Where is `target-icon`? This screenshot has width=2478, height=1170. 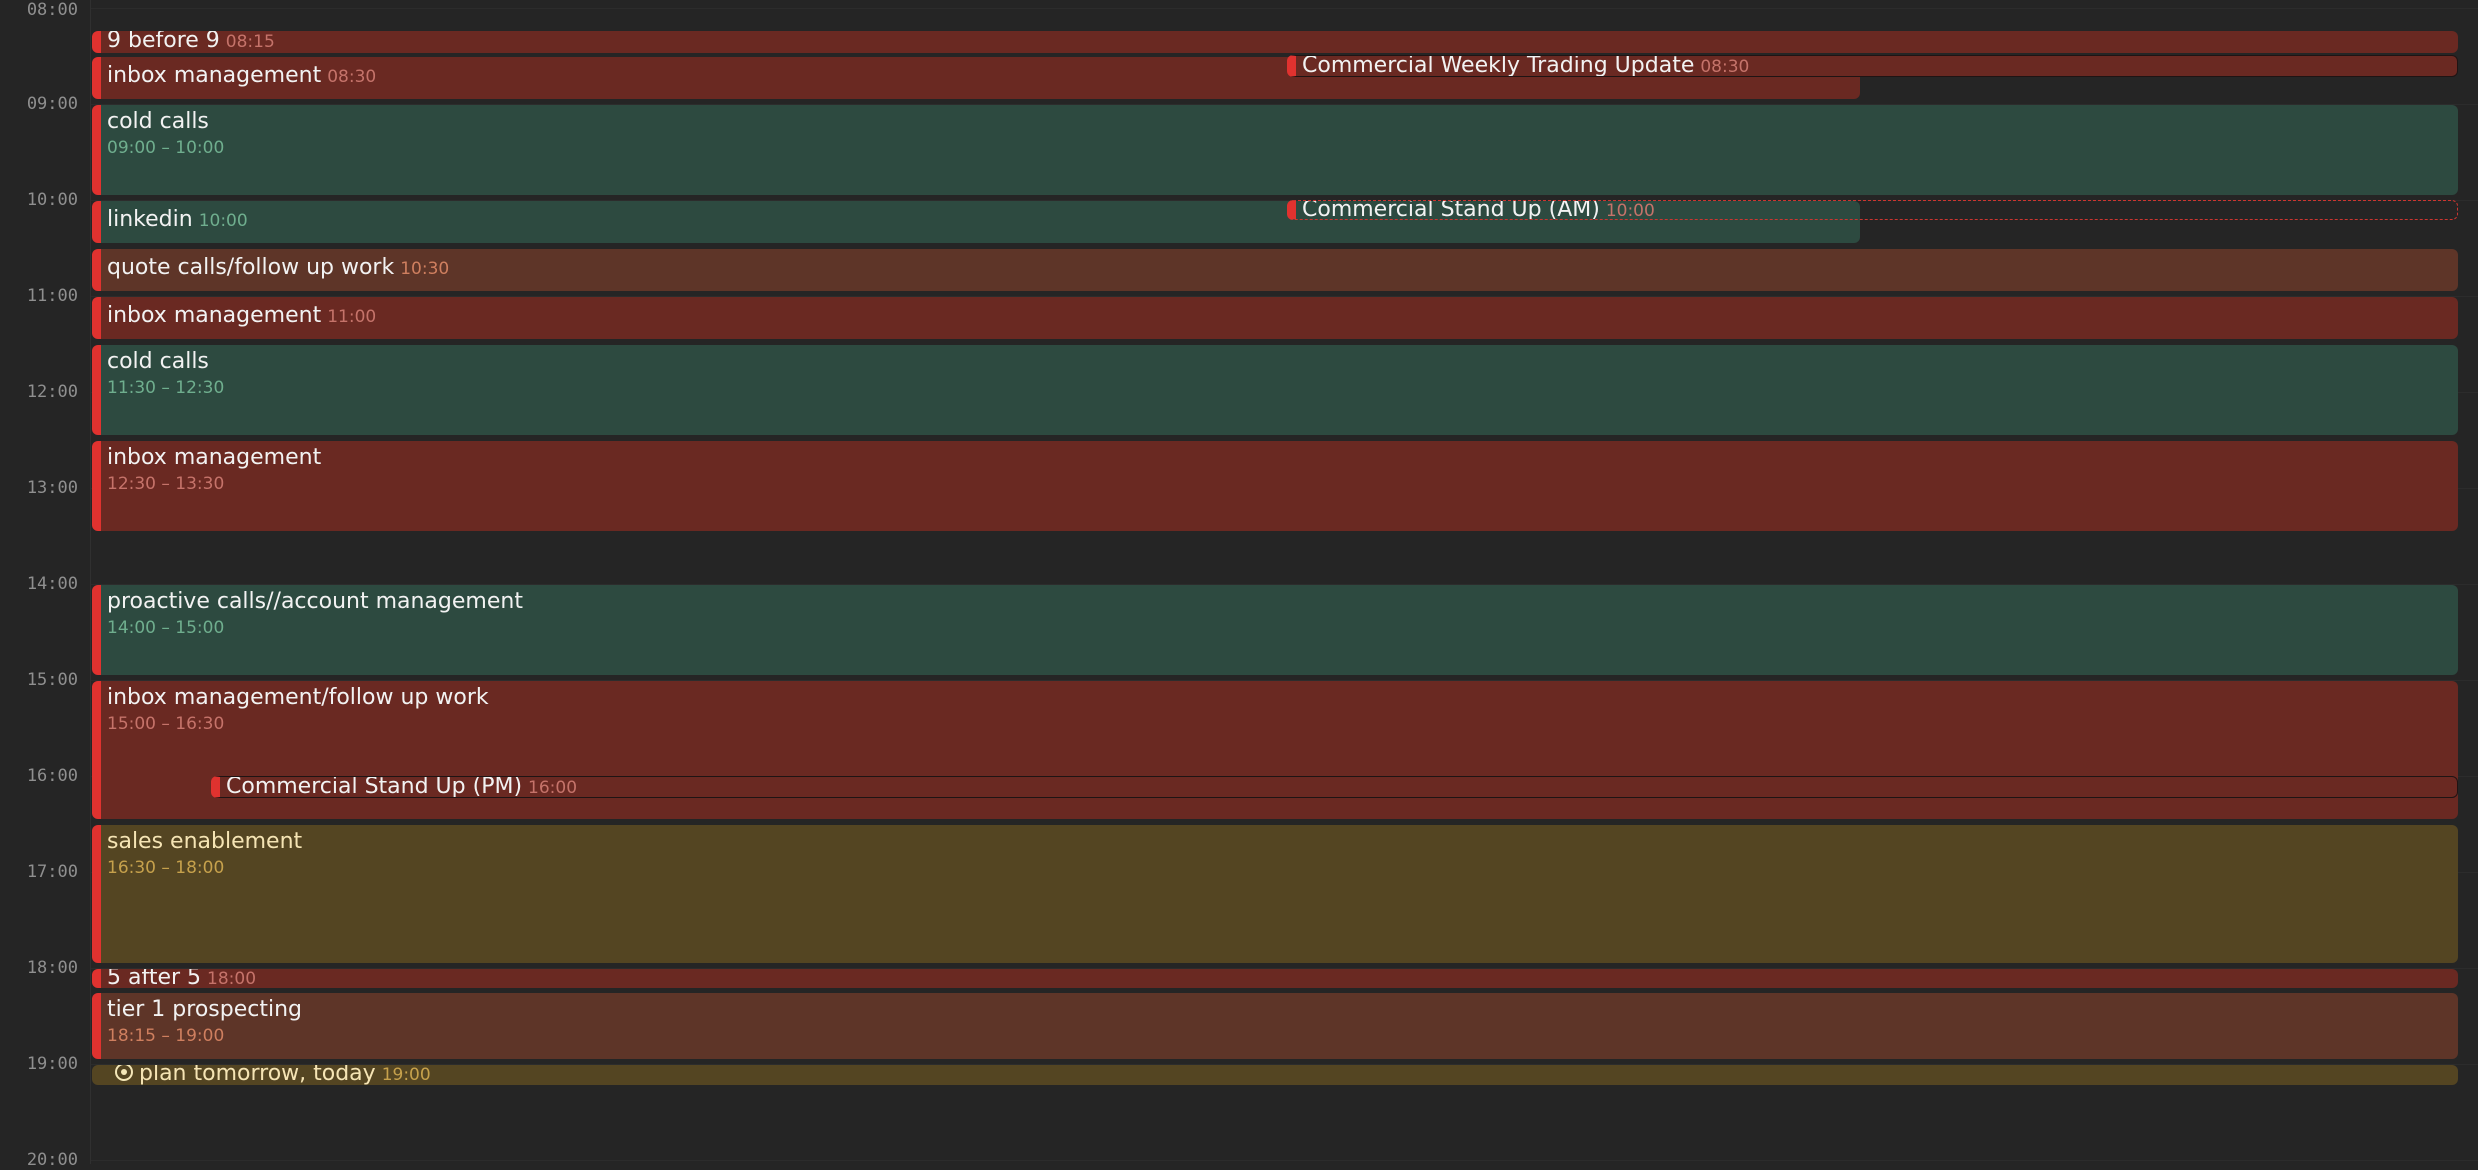
target-icon is located at coordinates (124, 1073).